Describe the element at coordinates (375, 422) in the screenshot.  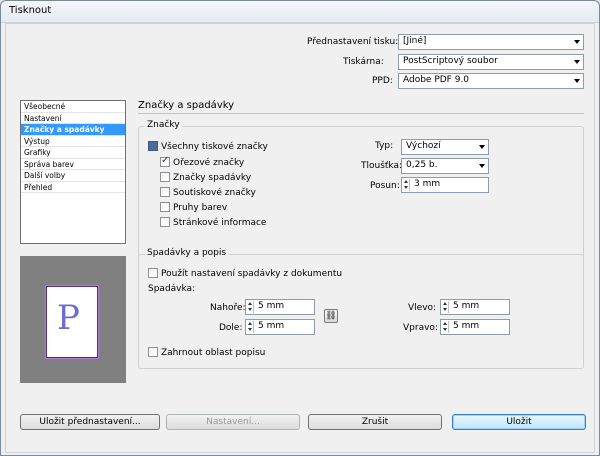
I see `cancel-button: Zrušit` at that location.